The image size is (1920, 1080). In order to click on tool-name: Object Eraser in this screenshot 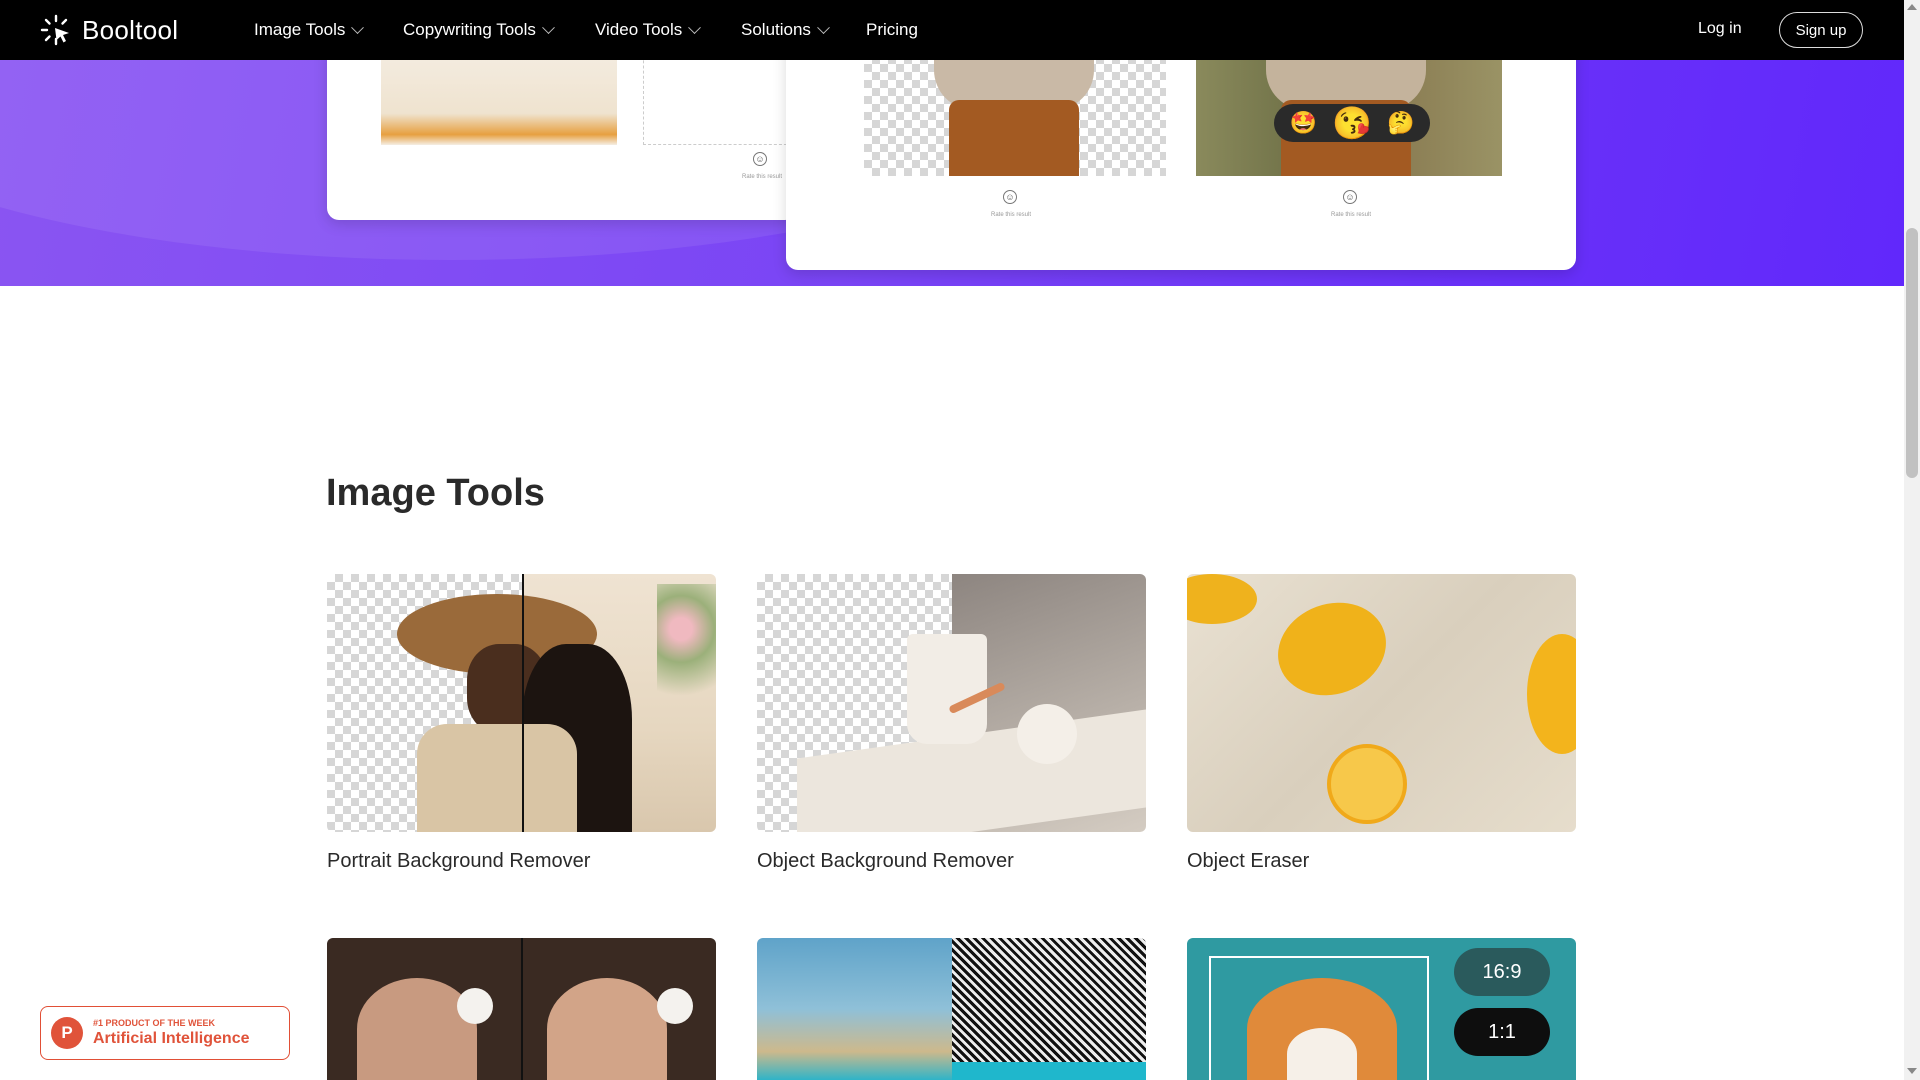, I will do `click(1248, 861)`.